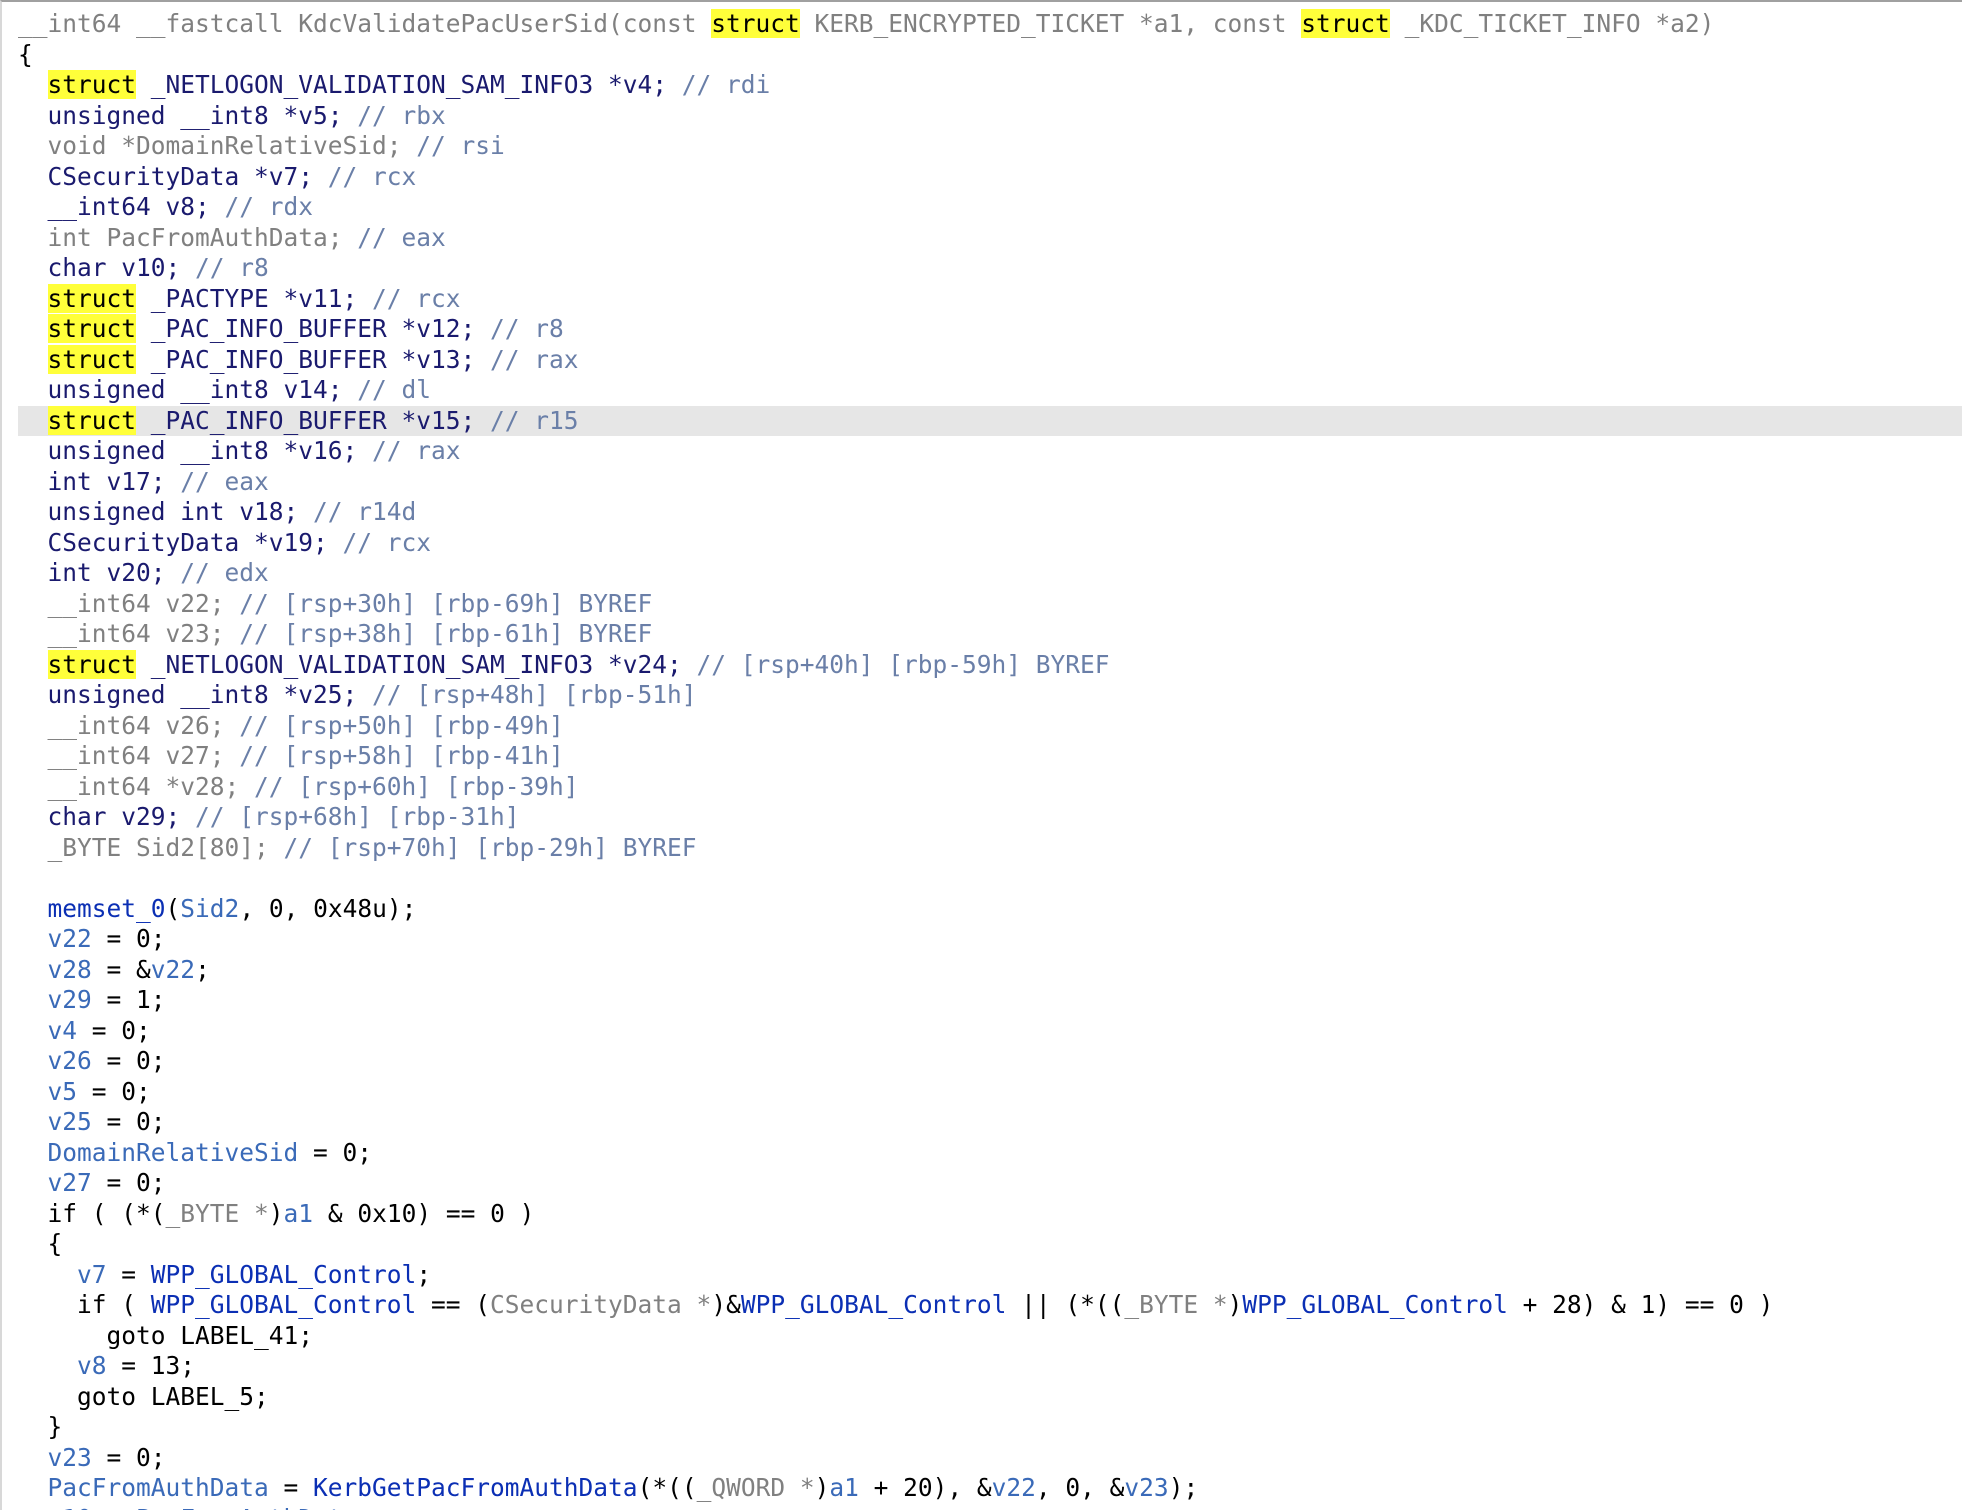  Describe the element at coordinates (989, 573) in the screenshot. I see `code-line: int v20; // edx` at that location.